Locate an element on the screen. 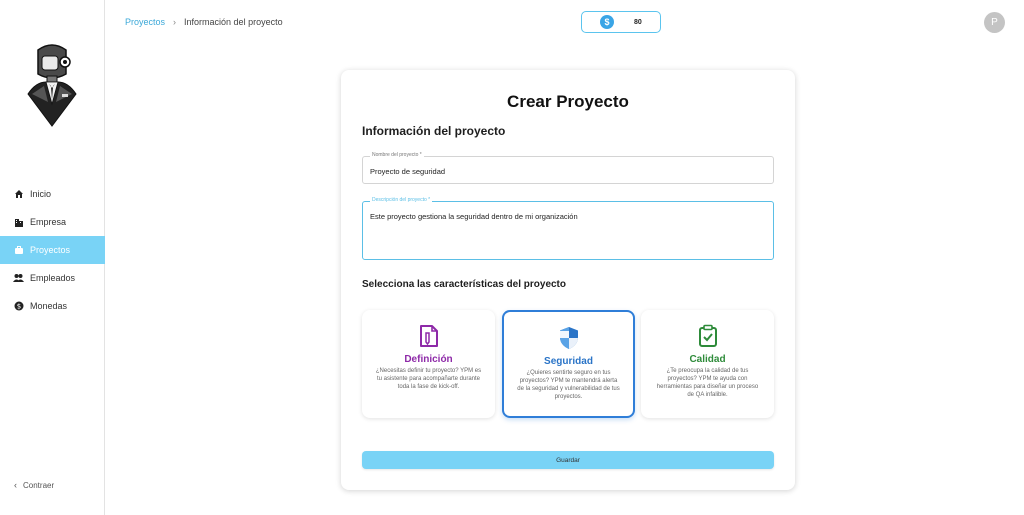 Image resolution: width=1024 pixels, height=515 pixels. dollar-coin-icon: $ is located at coordinates (607, 22).